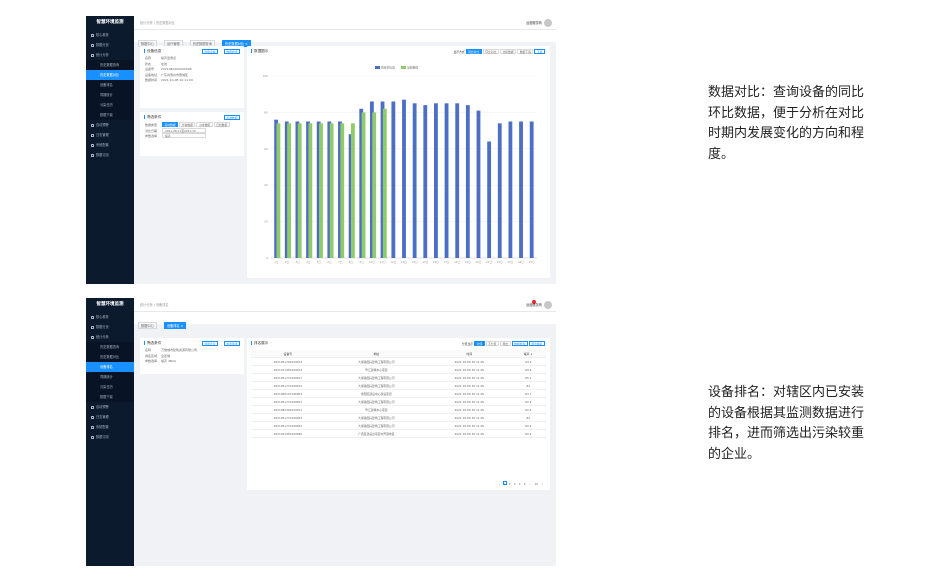 Image resolution: width=945 pixels, height=581 pixels. Describe the element at coordinates (376, 378) in the screenshot. I see `table-cell: 大湖镇国兴建筑工程有限公司` at that location.